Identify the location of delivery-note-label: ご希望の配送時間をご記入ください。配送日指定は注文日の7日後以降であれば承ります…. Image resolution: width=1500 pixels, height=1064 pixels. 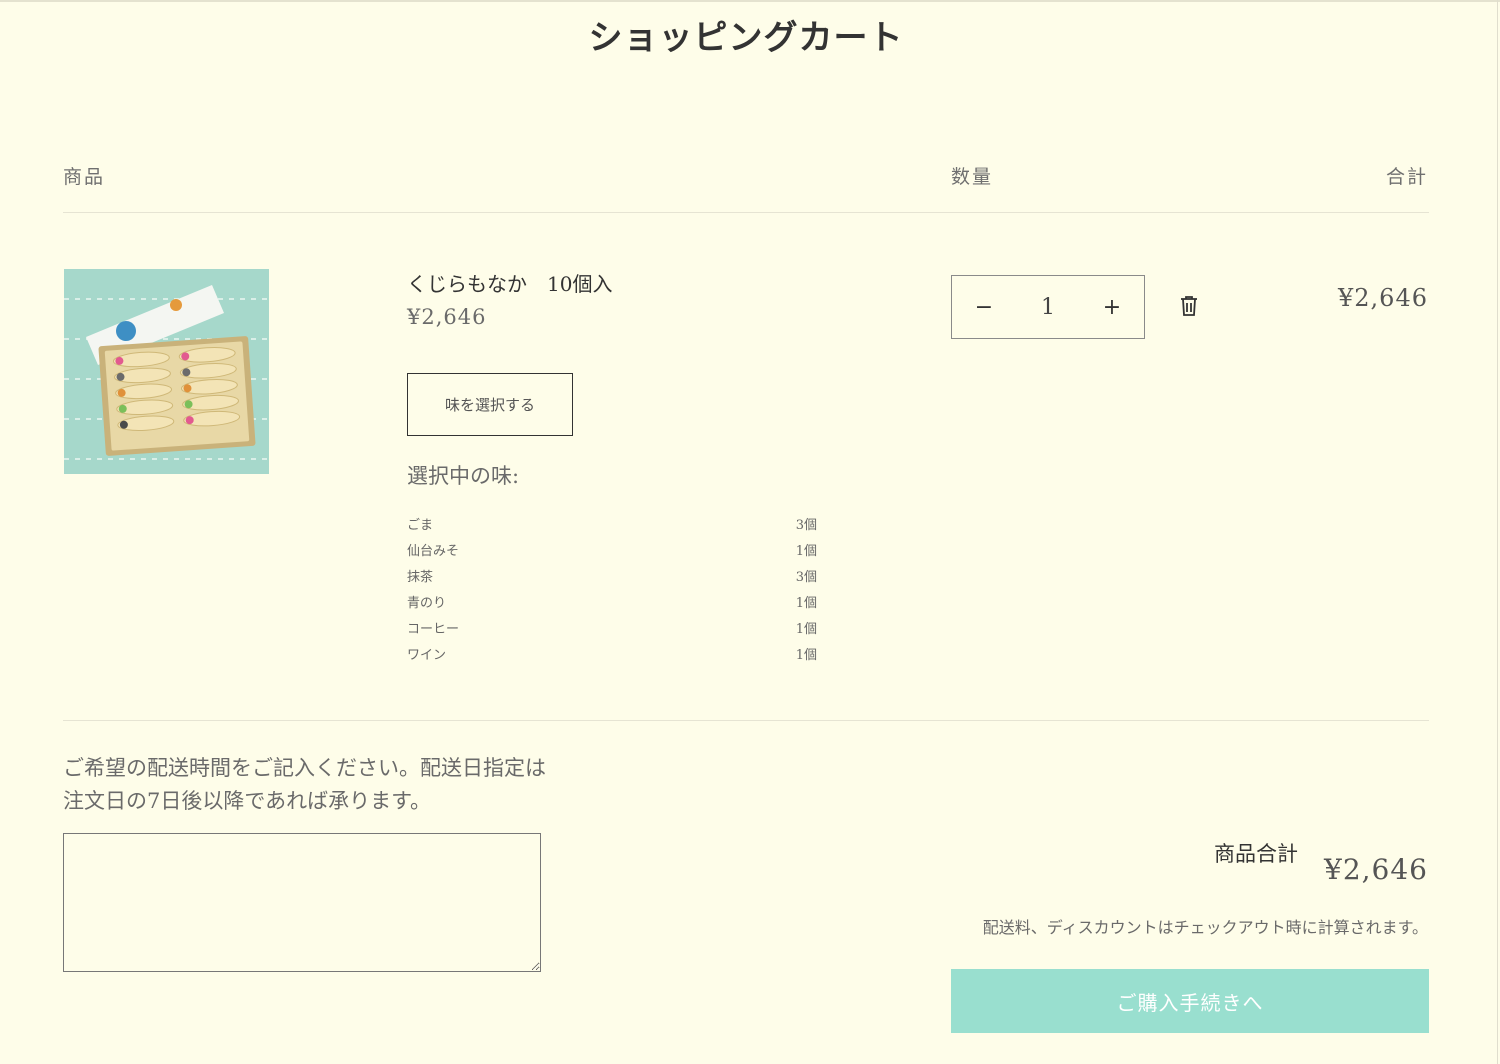
(304, 784).